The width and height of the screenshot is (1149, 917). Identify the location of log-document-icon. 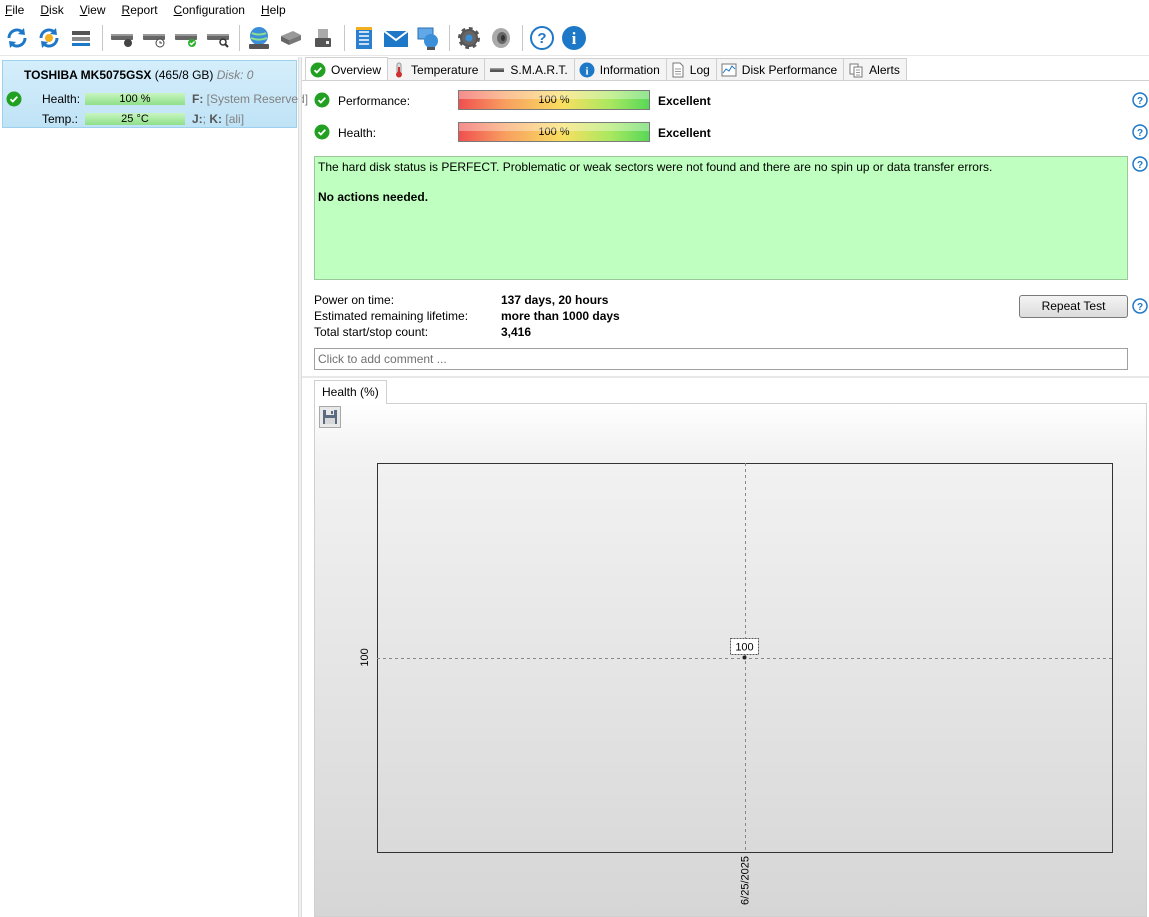
(678, 70).